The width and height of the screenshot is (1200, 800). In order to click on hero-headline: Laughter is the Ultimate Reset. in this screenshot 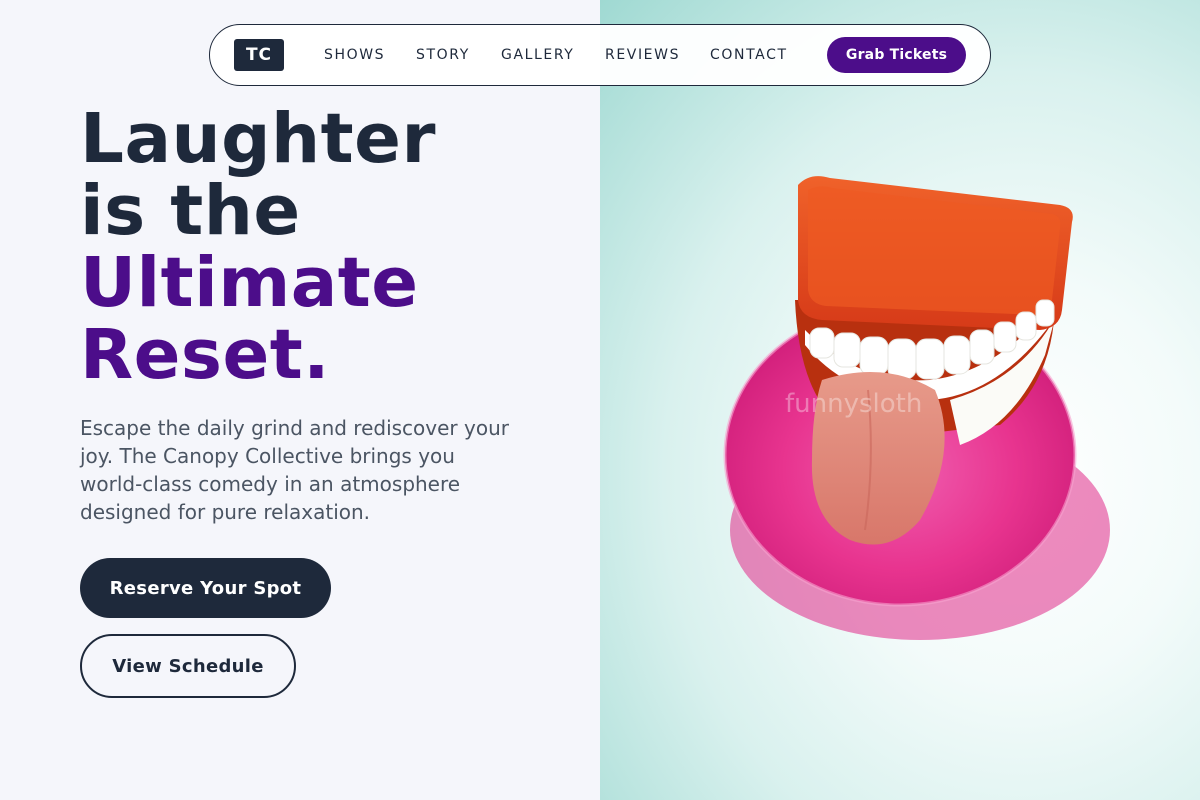, I will do `click(258, 247)`.